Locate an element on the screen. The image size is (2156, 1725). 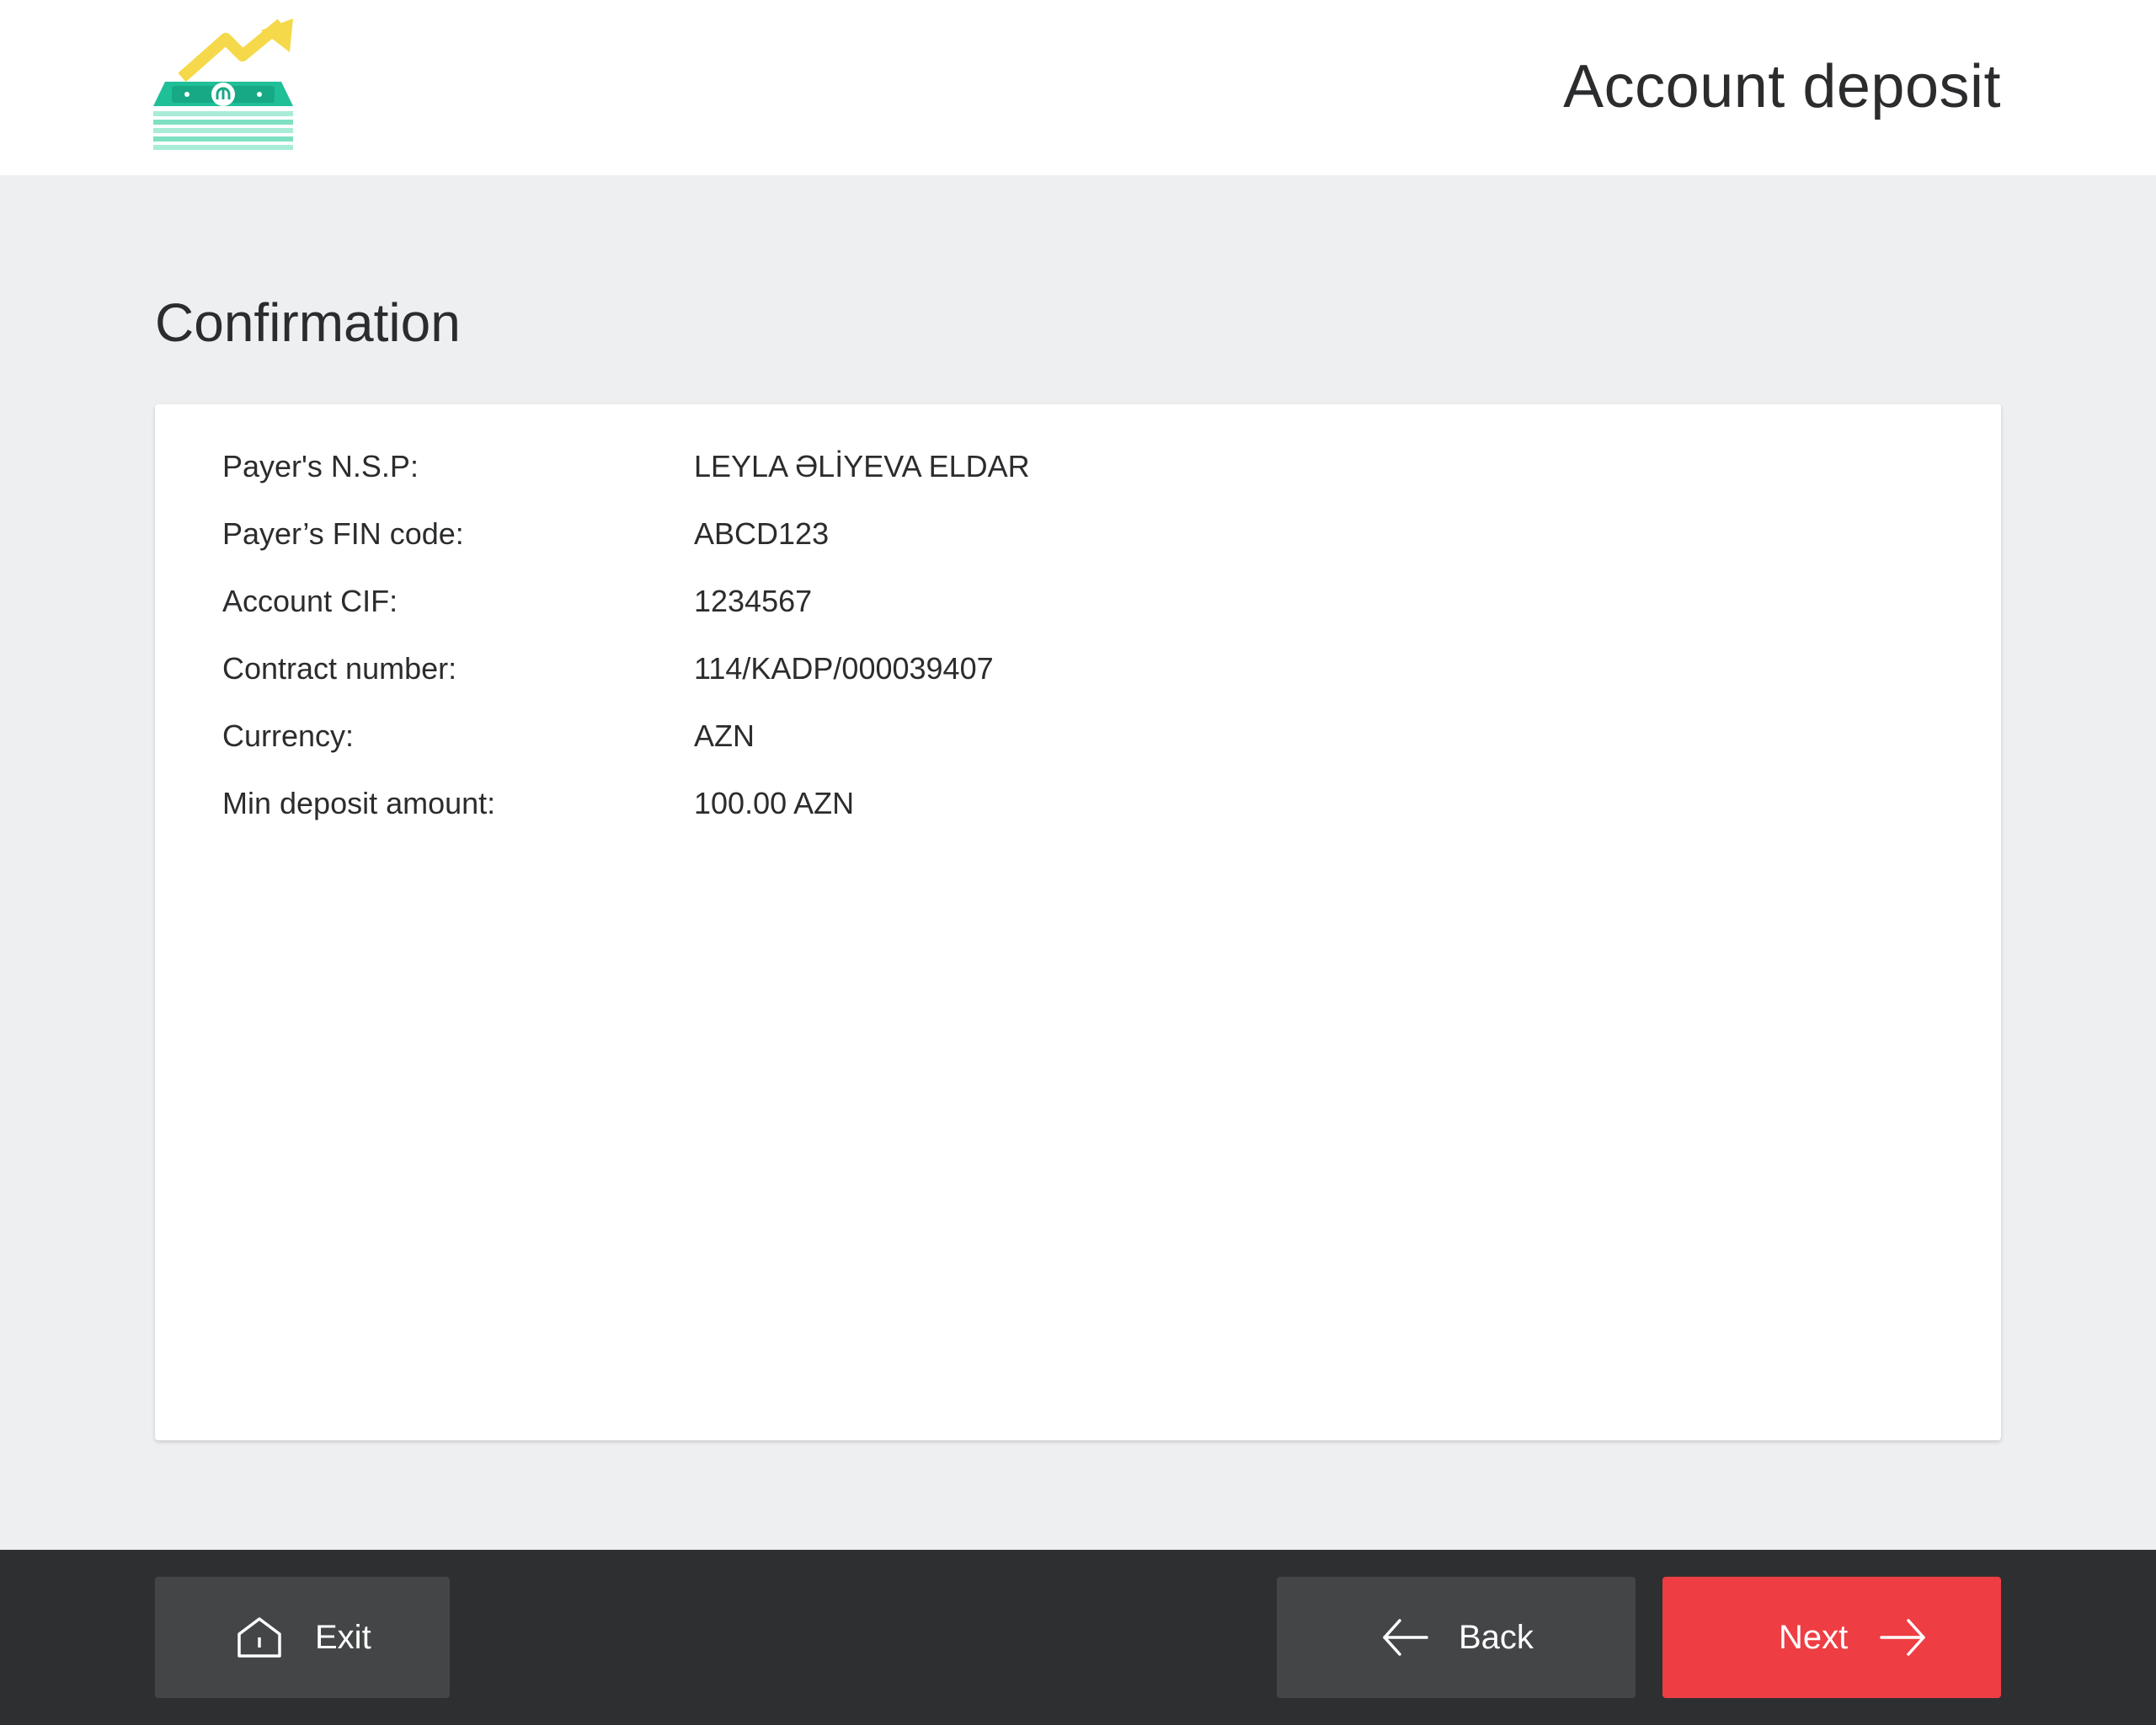
back-button-label: Back is located at coordinates (1496, 1637).